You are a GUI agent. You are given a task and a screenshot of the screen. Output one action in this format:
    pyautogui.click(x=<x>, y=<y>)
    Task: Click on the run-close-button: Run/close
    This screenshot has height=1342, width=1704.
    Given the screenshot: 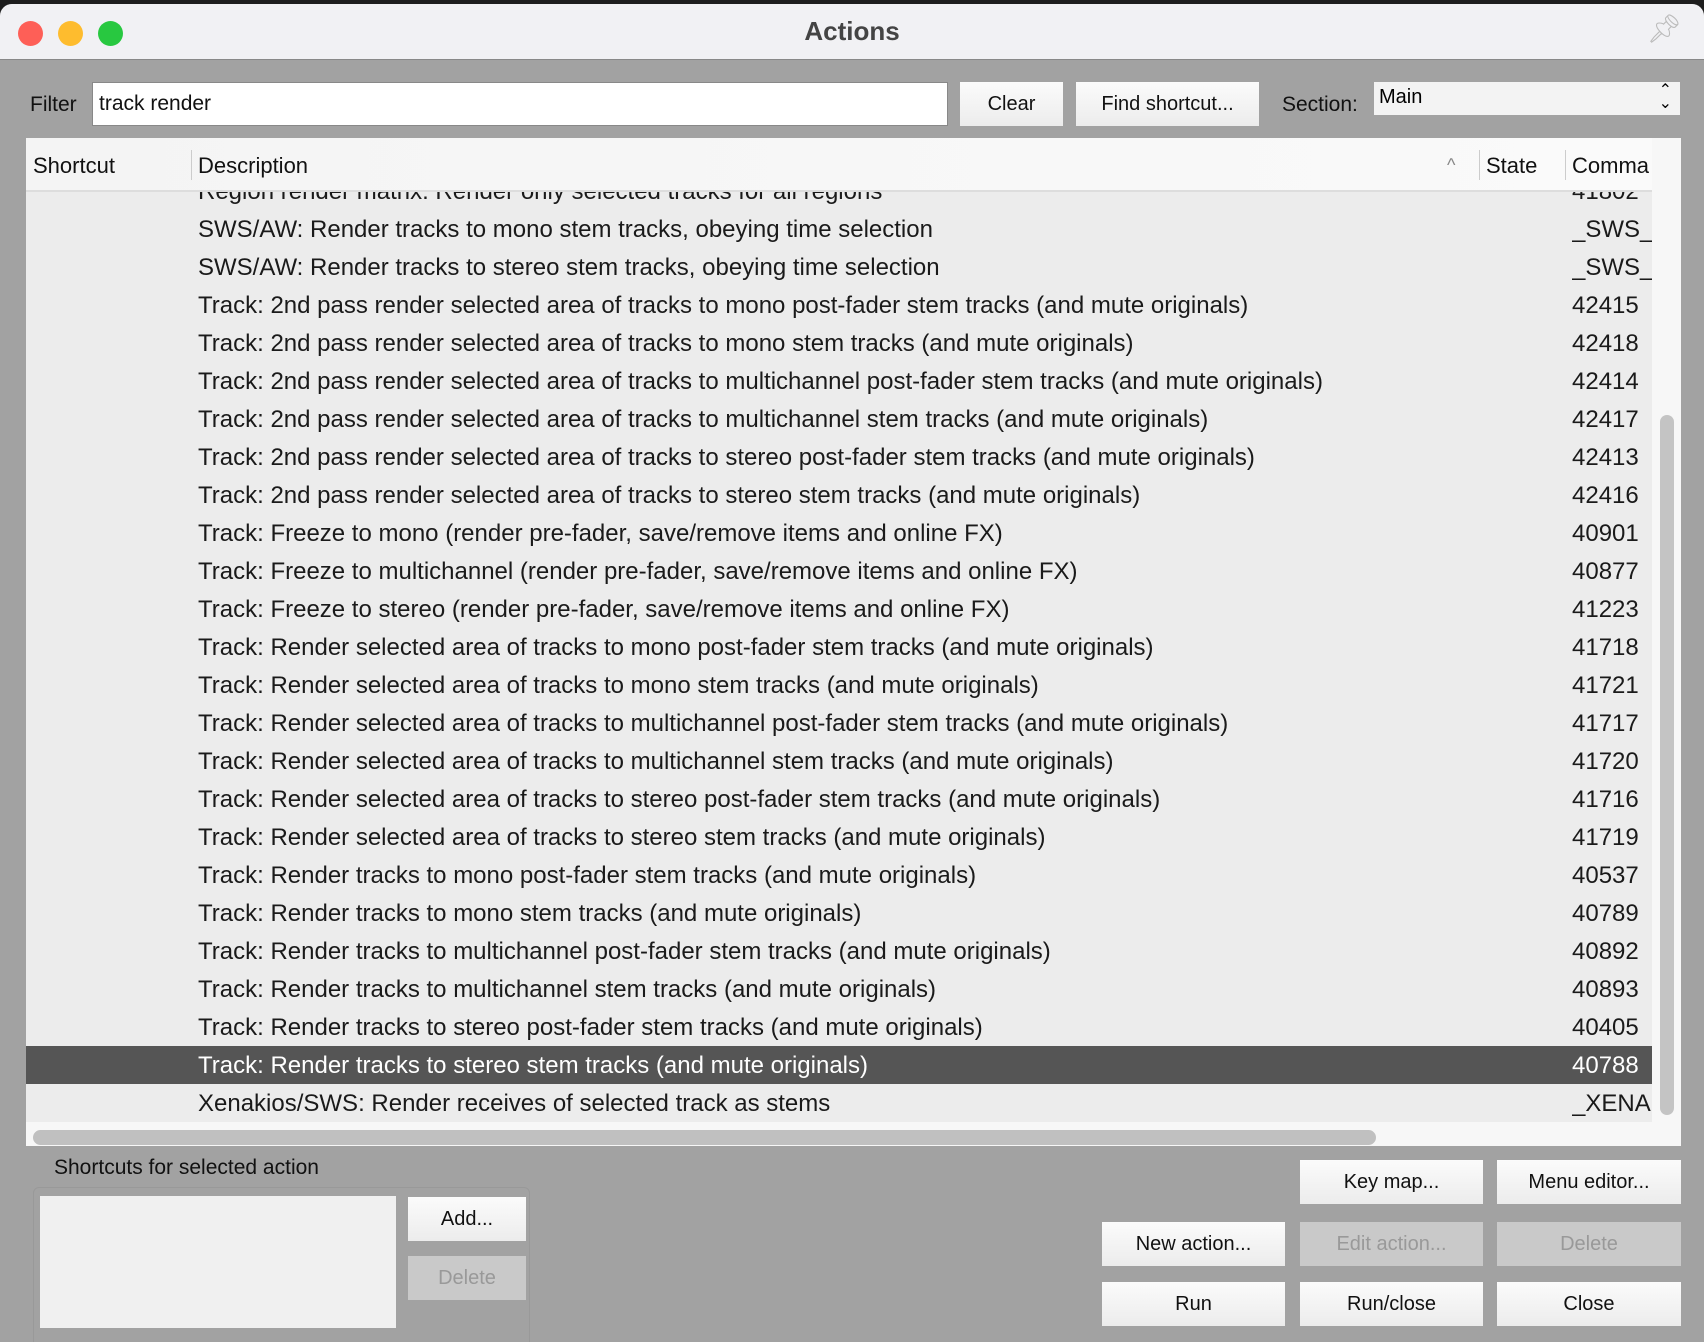 What is the action you would take?
    pyautogui.click(x=1391, y=1304)
    